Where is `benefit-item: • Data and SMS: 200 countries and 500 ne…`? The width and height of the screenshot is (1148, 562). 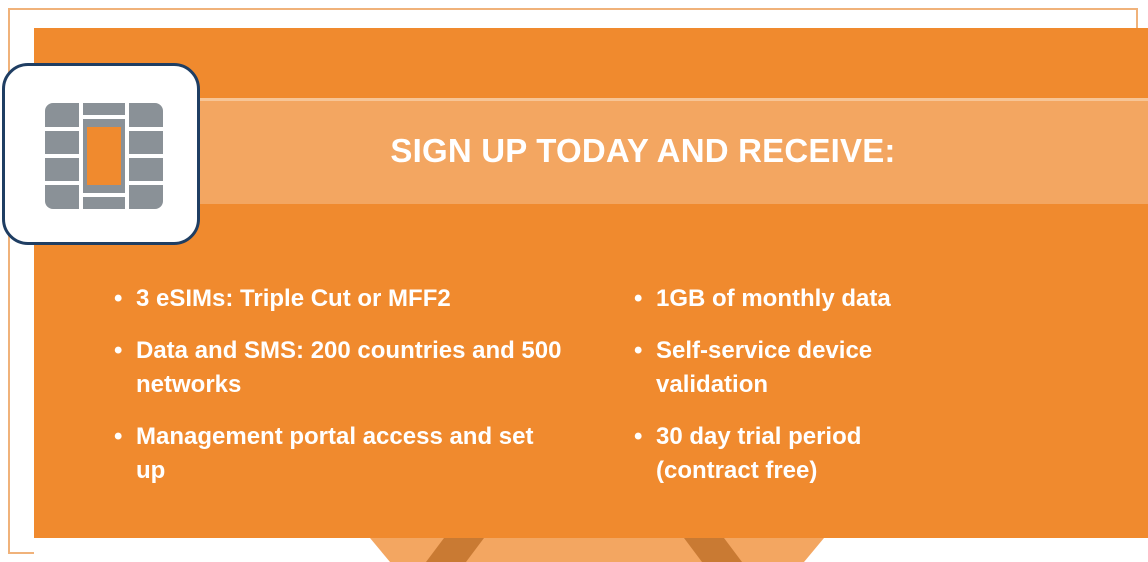 benefit-item: • Data and SMS: 200 countries and 500 ne… is located at coordinates (350, 368).